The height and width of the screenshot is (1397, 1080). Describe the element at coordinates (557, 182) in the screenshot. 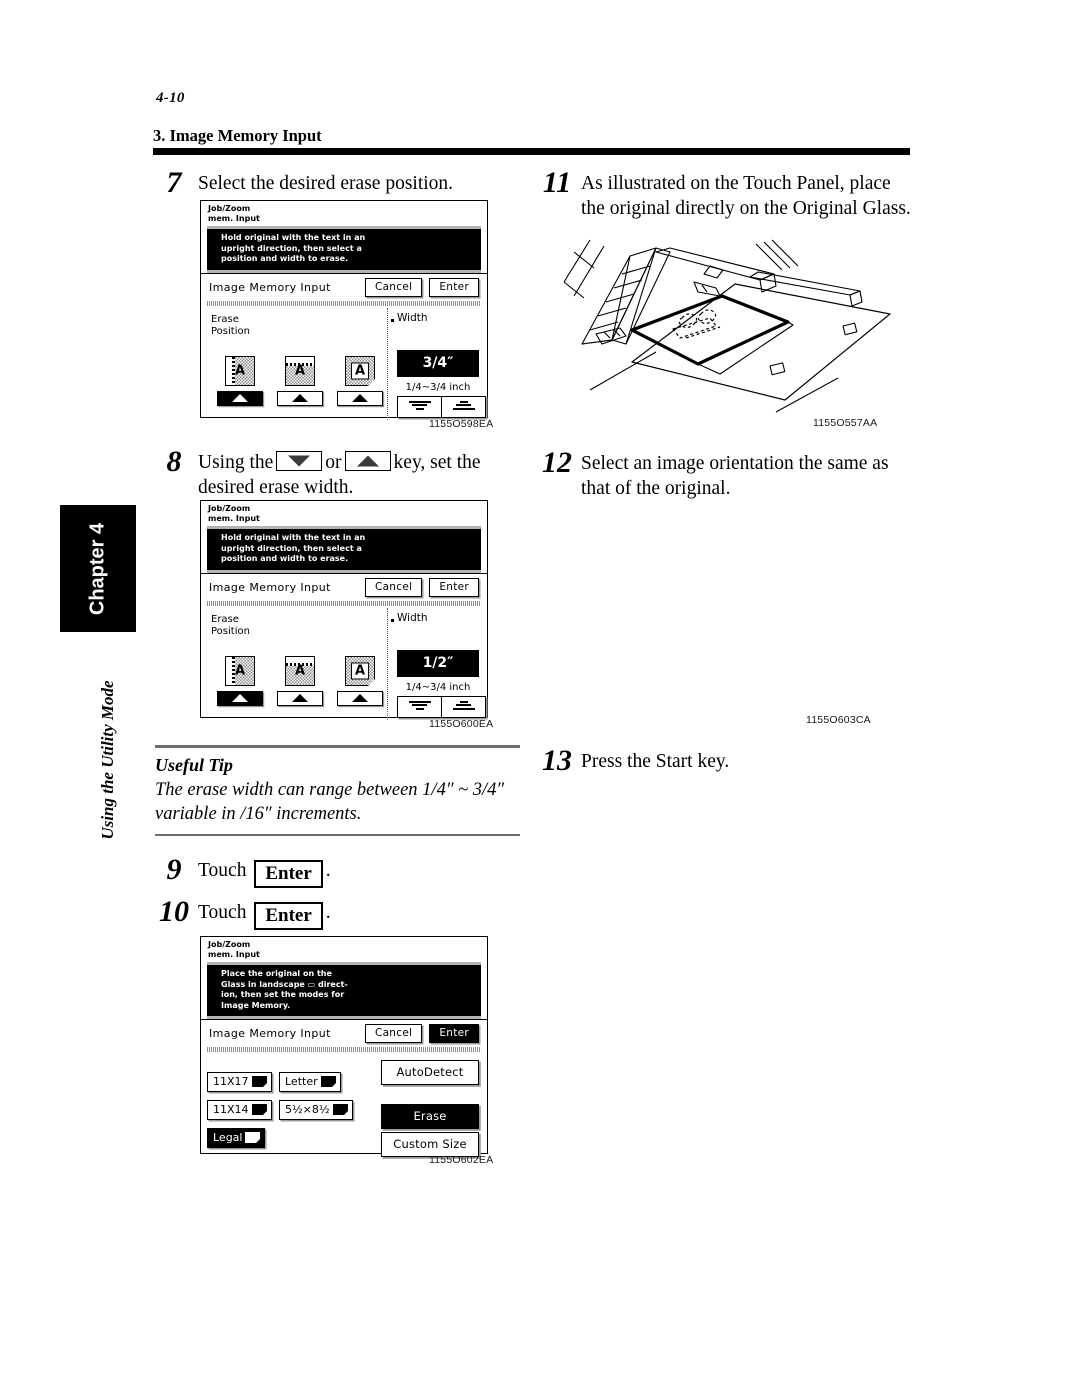

I see `step-11-number: 11` at that location.